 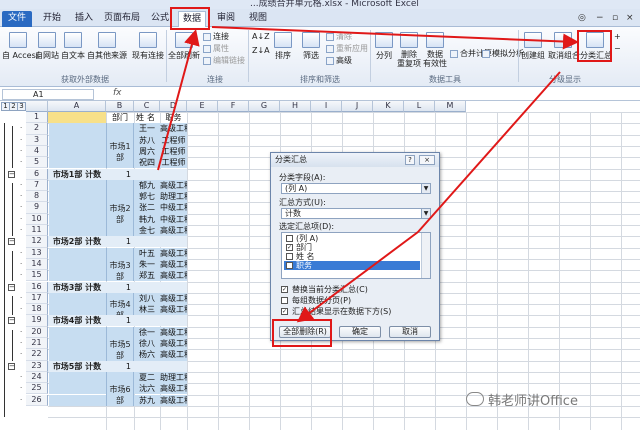 I want to click on row-header: 25, so click(x=37, y=389).